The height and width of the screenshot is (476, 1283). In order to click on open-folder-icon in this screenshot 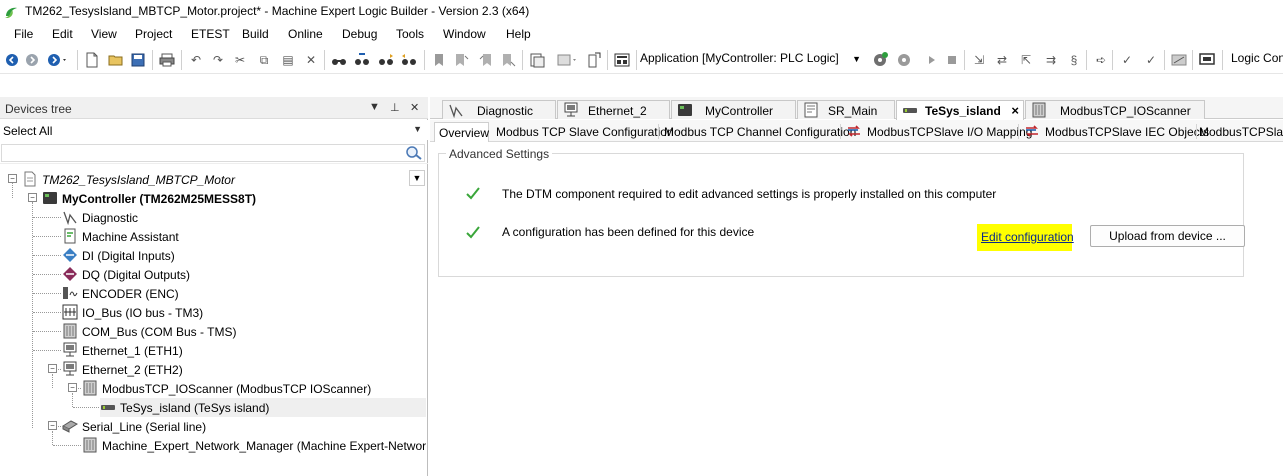, I will do `click(116, 60)`.